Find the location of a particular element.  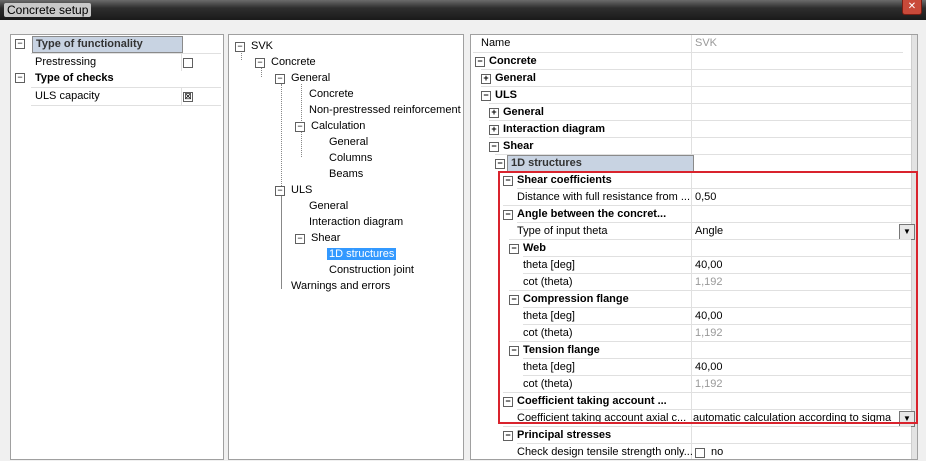

type-of-checks-header: − Type of checks is located at coordinates (117, 78).